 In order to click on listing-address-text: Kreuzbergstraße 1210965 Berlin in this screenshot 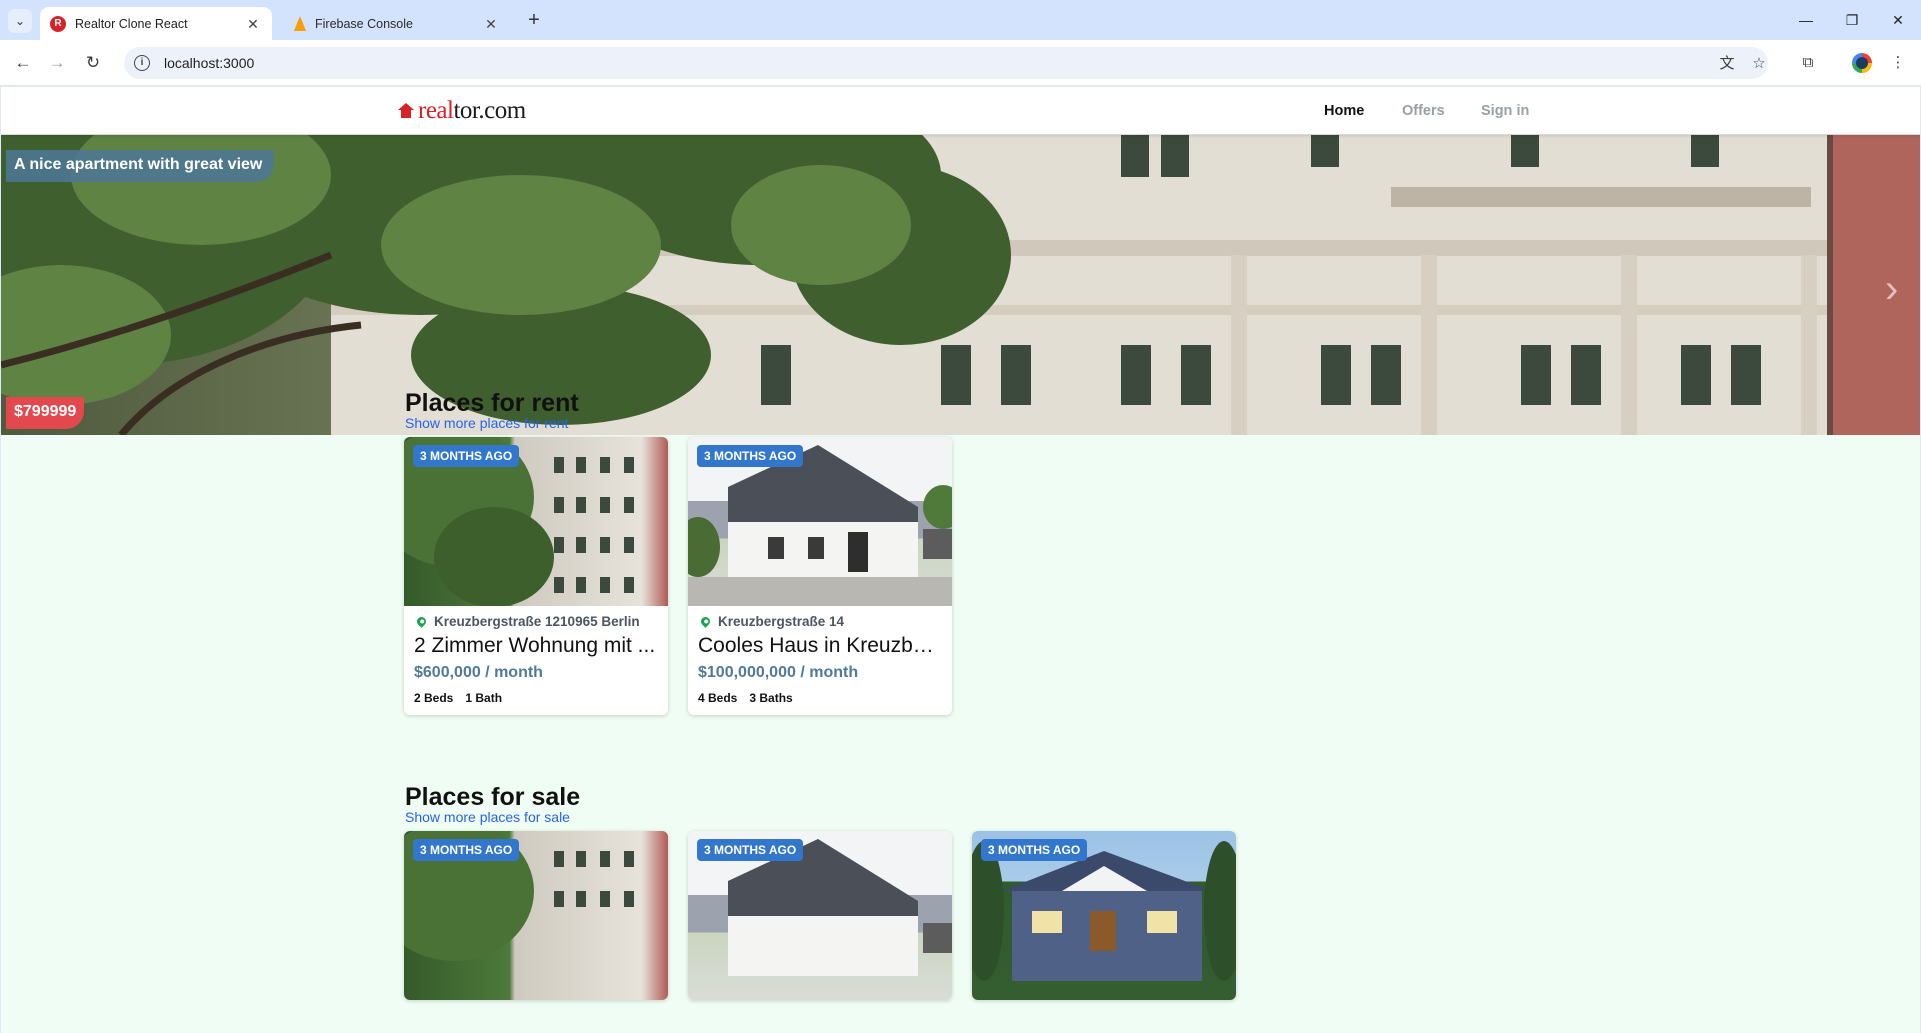, I will do `click(537, 621)`.